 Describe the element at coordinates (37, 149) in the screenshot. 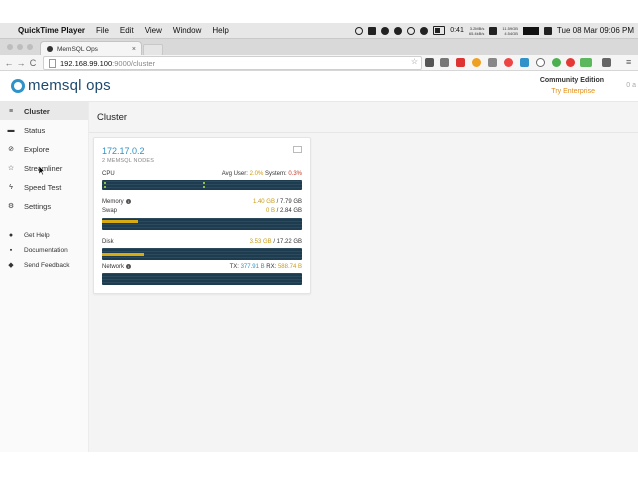

I see `sidebar-item-label: Explore` at that location.